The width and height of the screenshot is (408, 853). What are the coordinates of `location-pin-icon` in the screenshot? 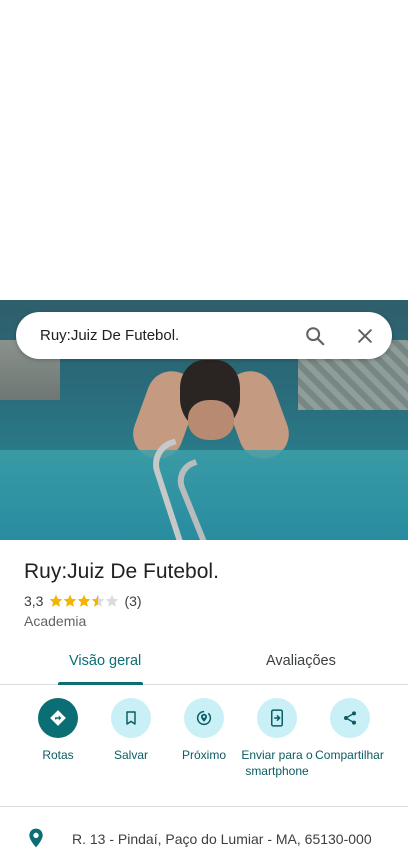 It's located at (36, 840).